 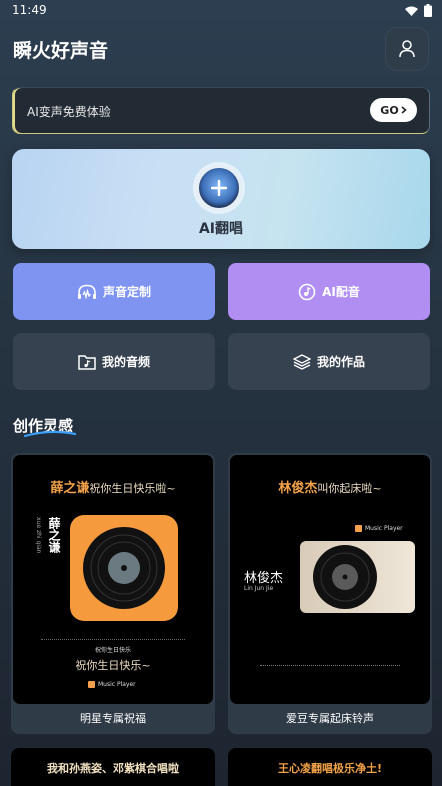 I want to click on inspiration-caption: 明星专属祝福, so click(x=113, y=718).